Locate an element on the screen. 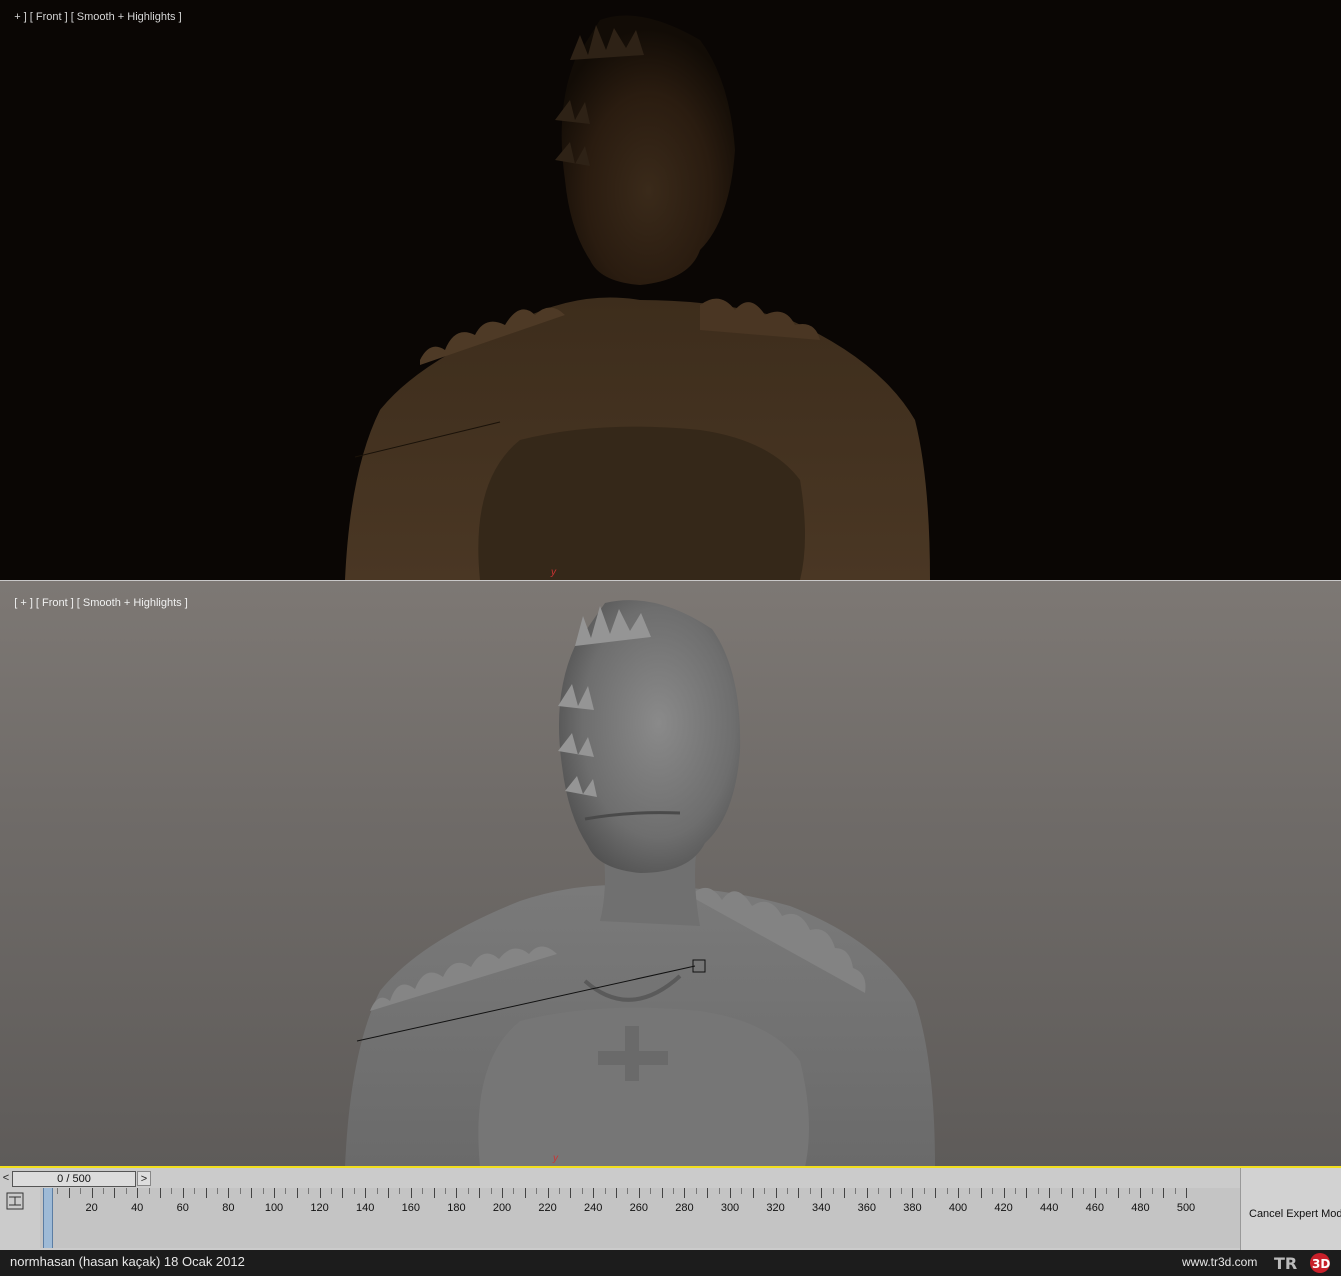 The height and width of the screenshot is (1276, 1341). ruler-label: 400 is located at coordinates (958, 1208).